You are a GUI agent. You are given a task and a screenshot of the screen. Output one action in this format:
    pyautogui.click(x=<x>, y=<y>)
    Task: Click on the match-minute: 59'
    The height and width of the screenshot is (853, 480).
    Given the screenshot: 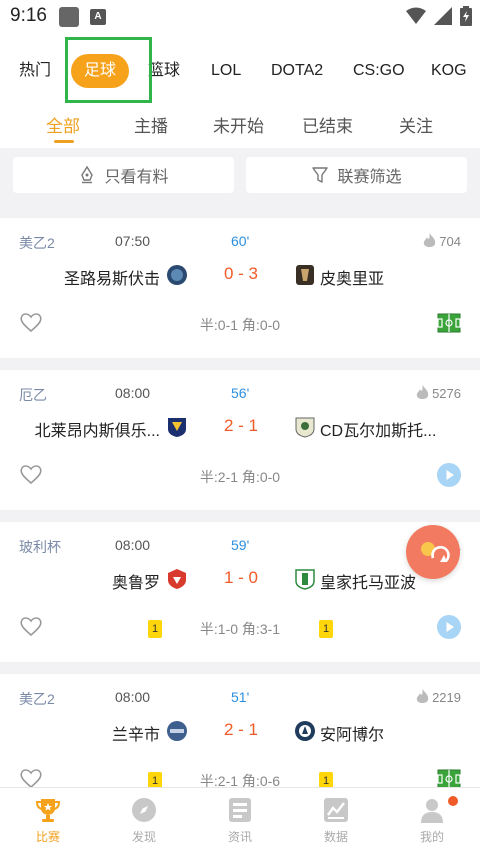 What is the action you would take?
    pyautogui.click(x=240, y=545)
    